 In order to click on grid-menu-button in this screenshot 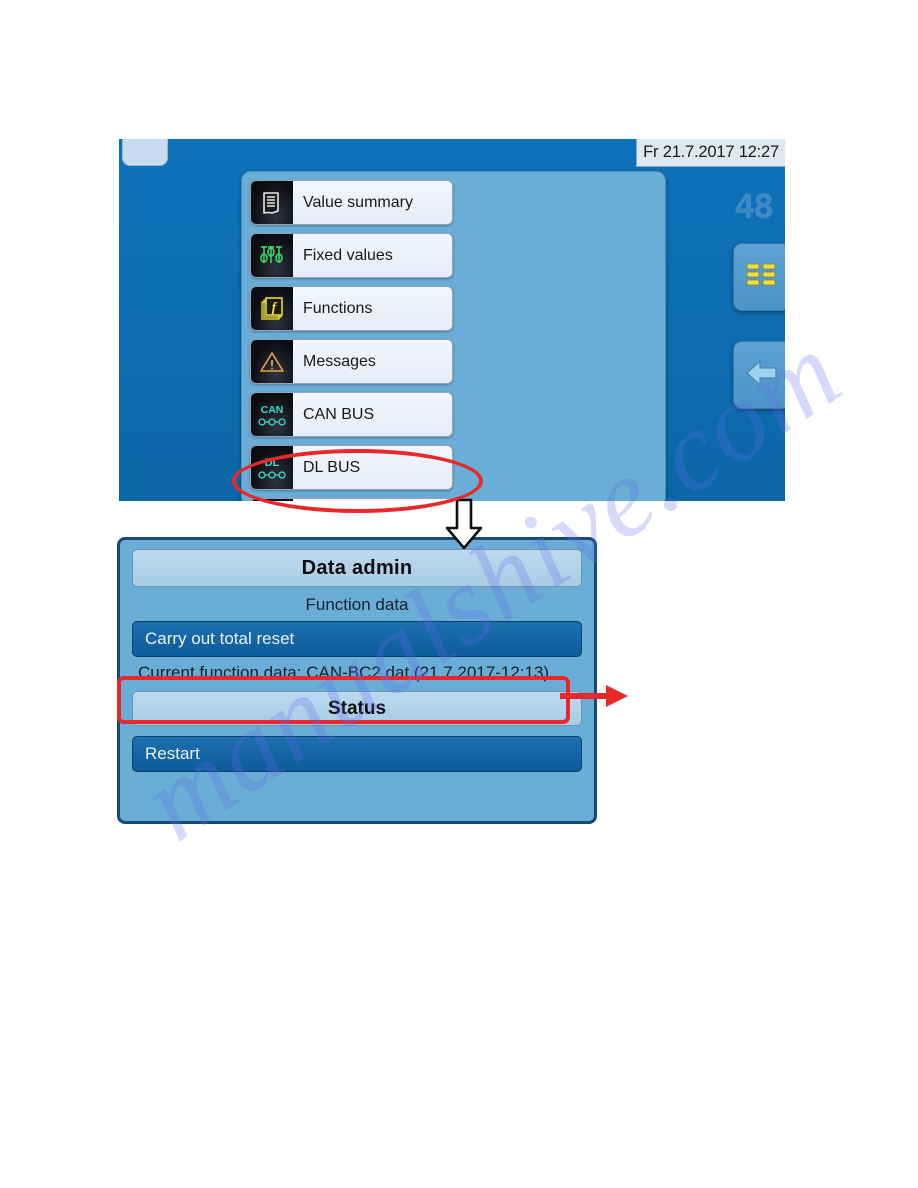, I will do `click(759, 277)`.